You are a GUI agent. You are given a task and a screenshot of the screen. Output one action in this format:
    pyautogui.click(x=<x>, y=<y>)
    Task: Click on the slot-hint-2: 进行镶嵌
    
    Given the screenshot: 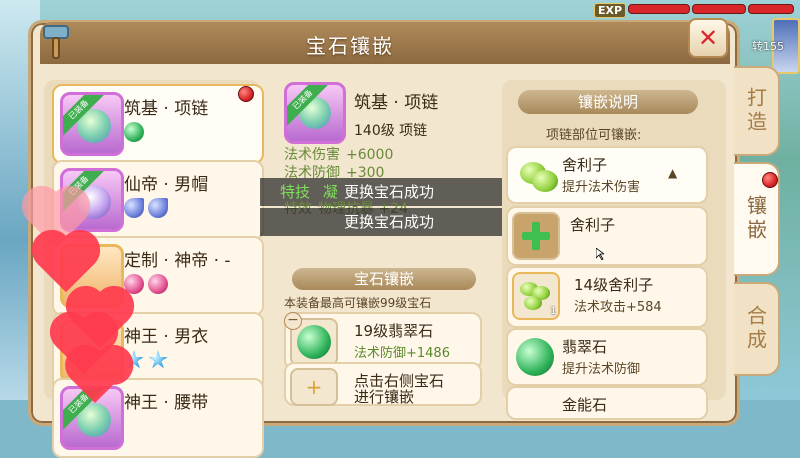 What is the action you would take?
    pyautogui.click(x=384, y=397)
    